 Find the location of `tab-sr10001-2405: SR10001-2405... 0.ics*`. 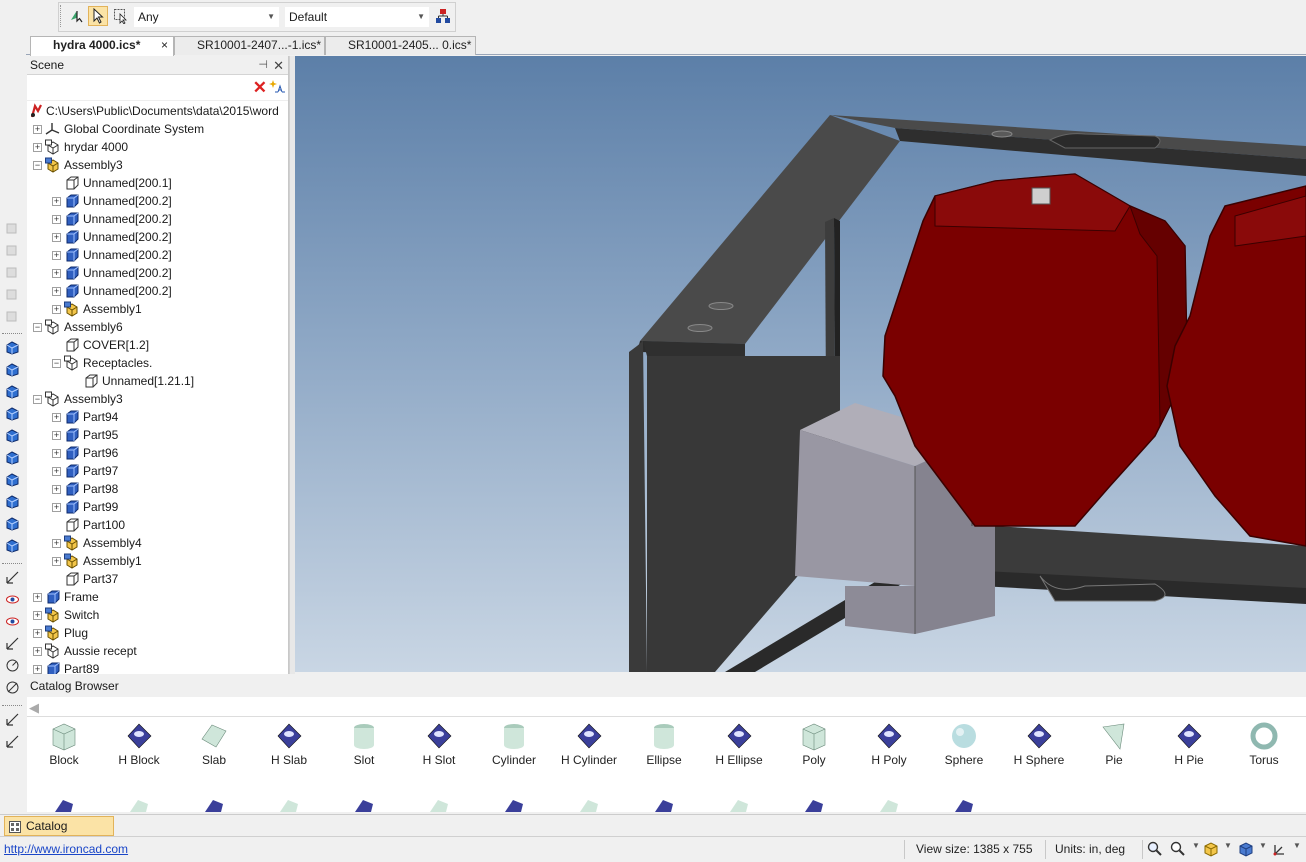

tab-sr10001-2405: SR10001-2405... 0.ics* is located at coordinates (400, 45).